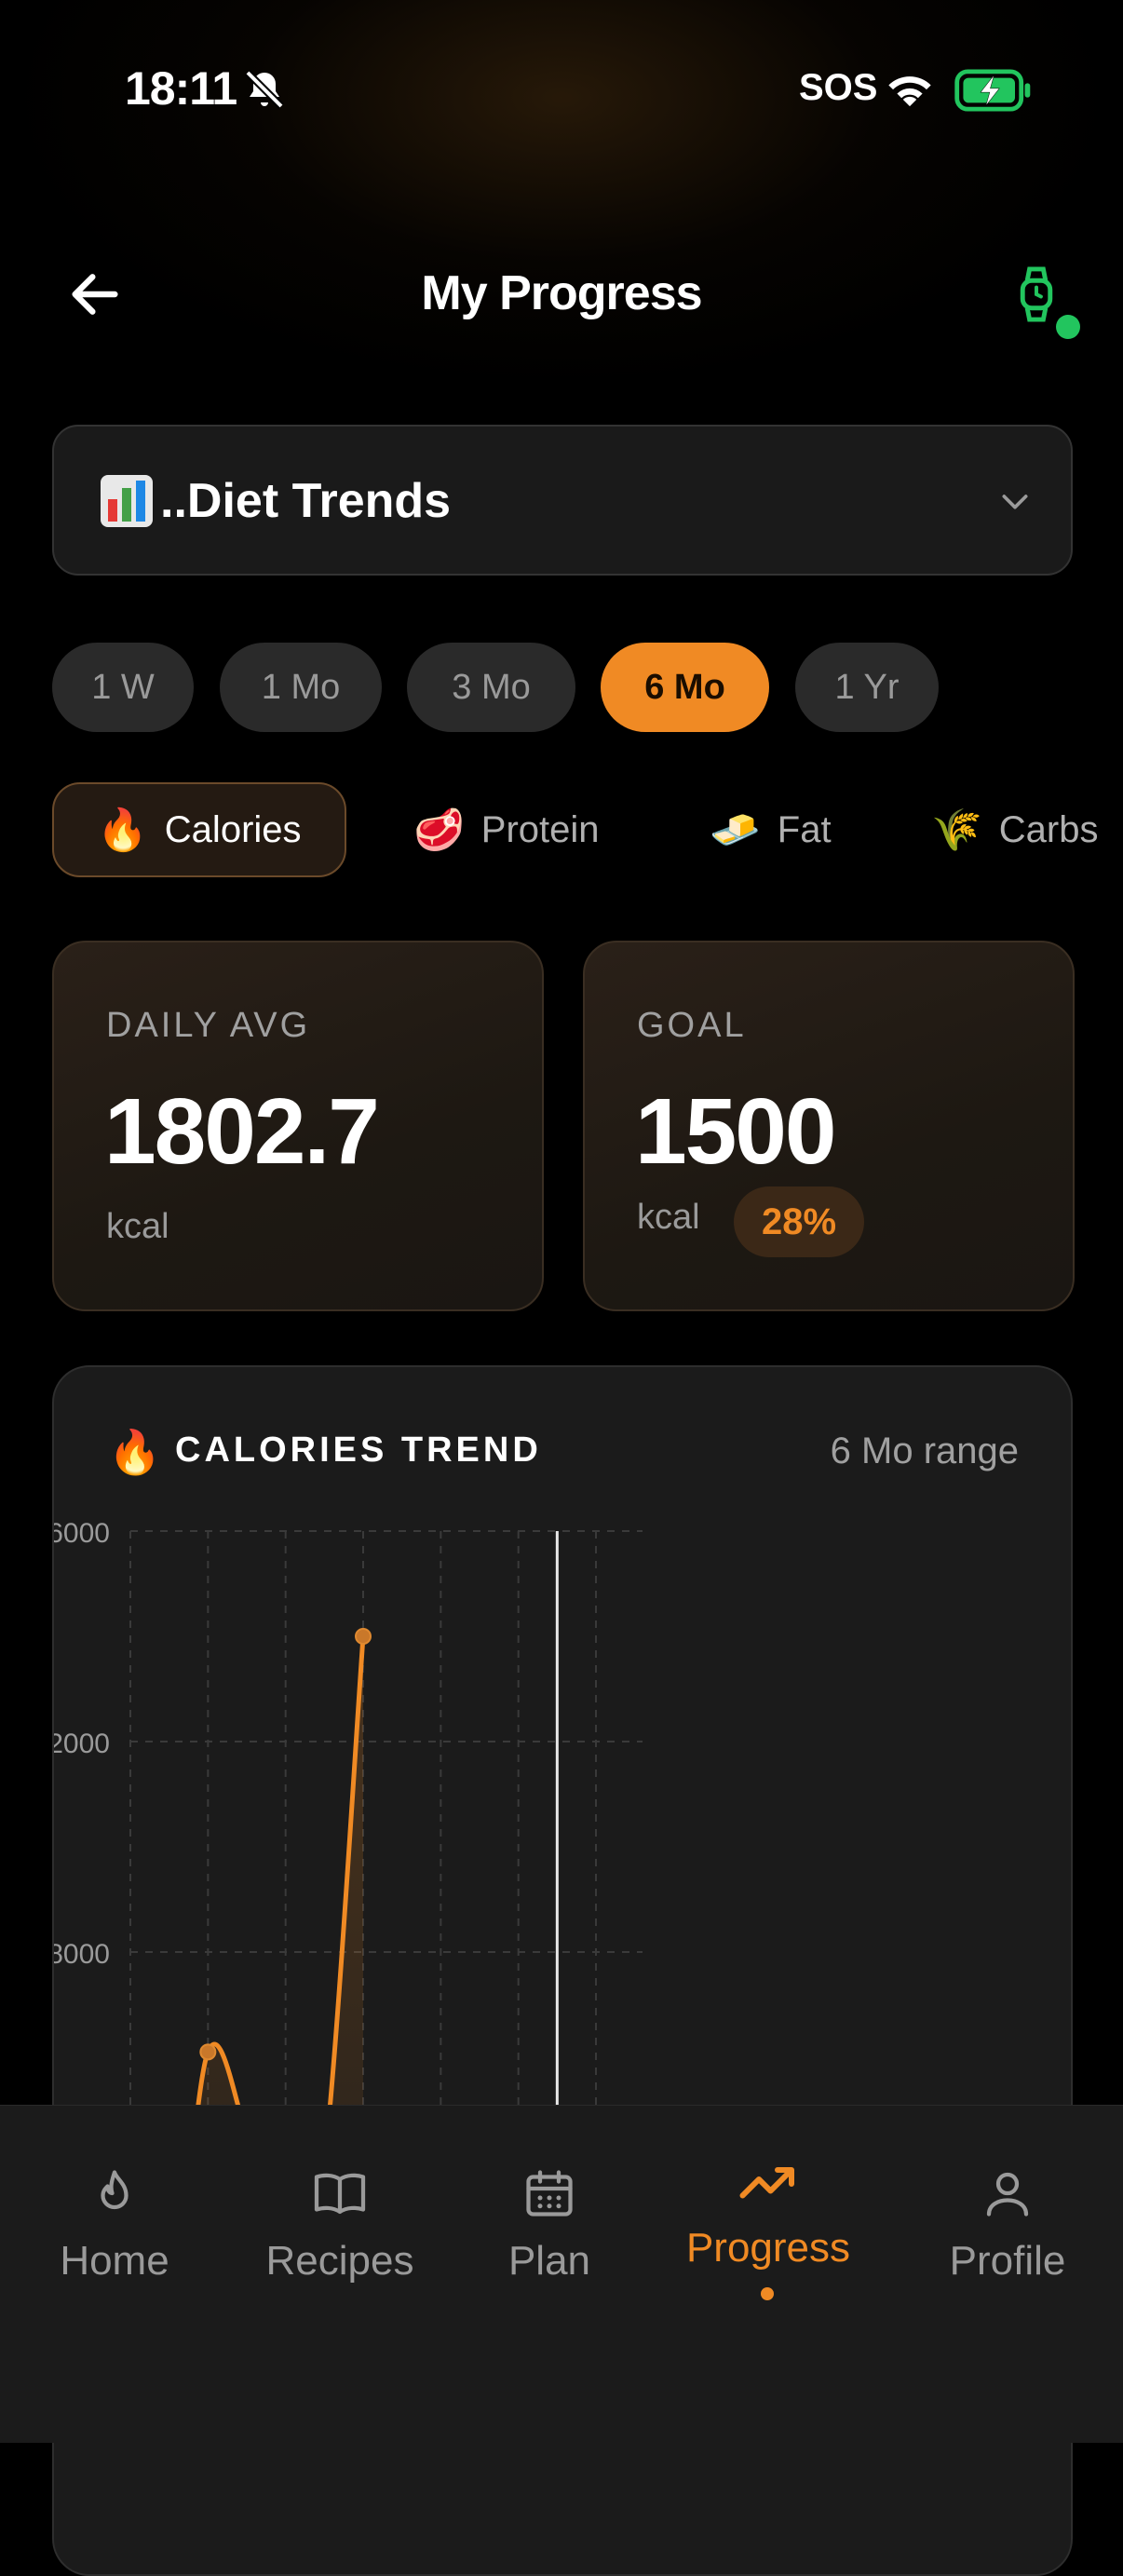 This screenshot has height=2576, width=1123. What do you see at coordinates (265, 89) in the screenshot?
I see `bell-muted-icon` at bounding box center [265, 89].